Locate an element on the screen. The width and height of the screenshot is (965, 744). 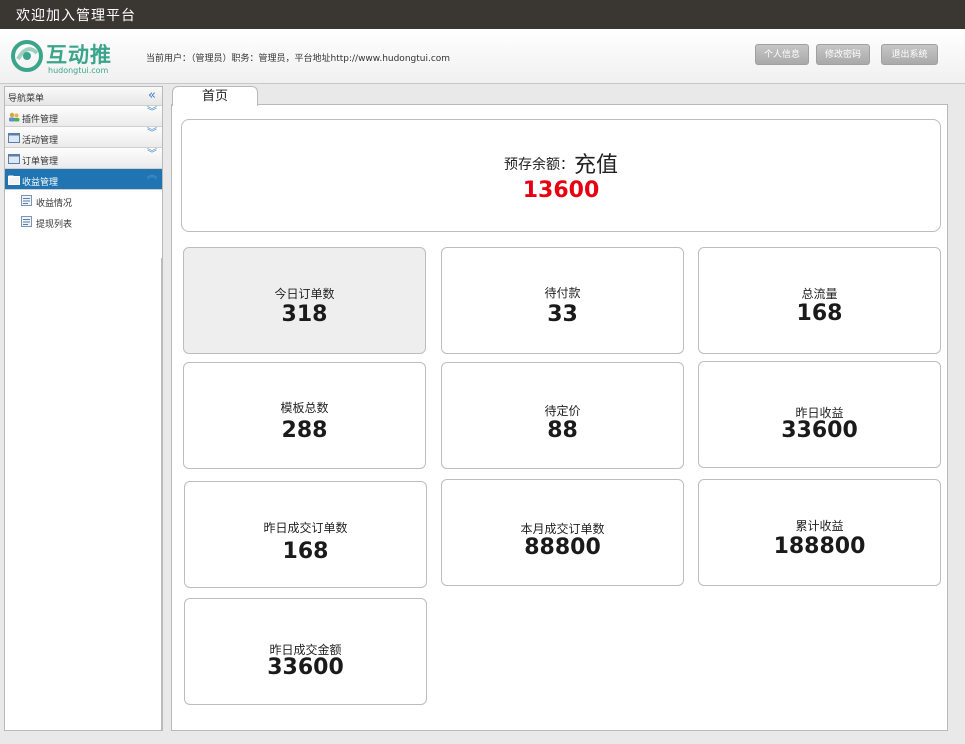
balance-label-row: 预存余额：充值 is located at coordinates (561, 163).